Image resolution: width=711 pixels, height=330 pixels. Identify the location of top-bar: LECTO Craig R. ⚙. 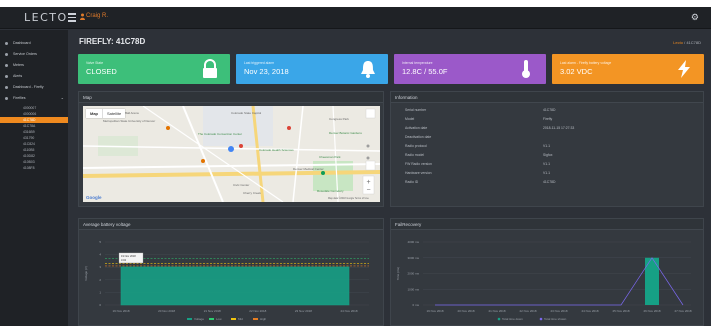
(355, 18).